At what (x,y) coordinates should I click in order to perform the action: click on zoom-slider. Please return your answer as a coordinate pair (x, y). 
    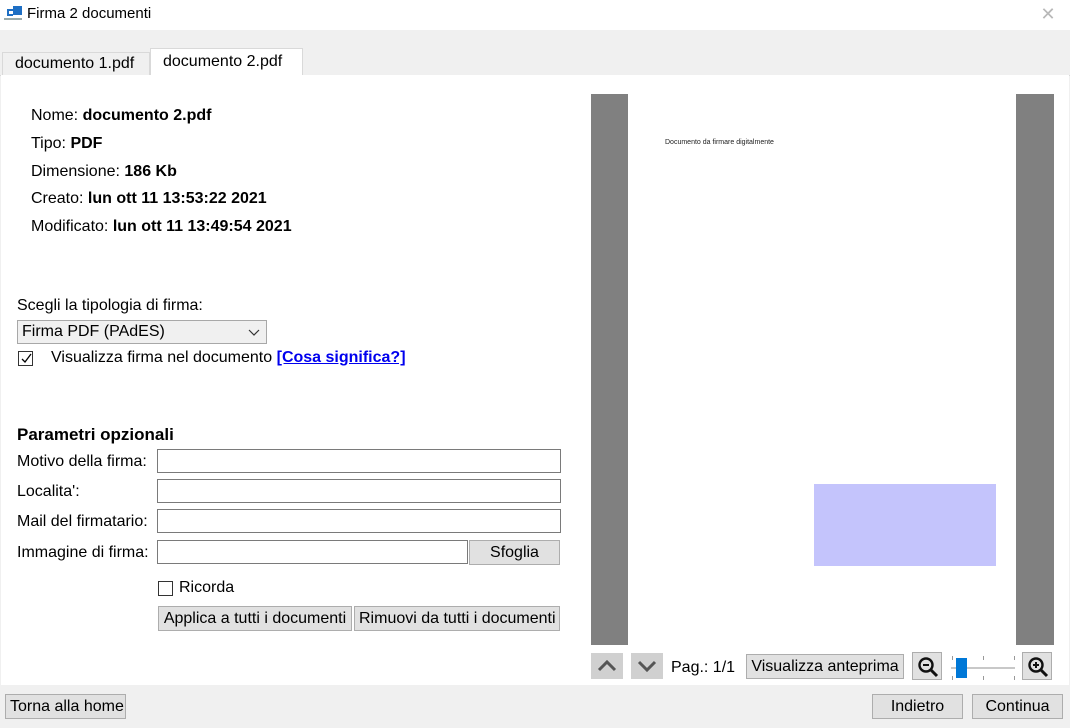
    Looking at the image, I should click on (984, 668).